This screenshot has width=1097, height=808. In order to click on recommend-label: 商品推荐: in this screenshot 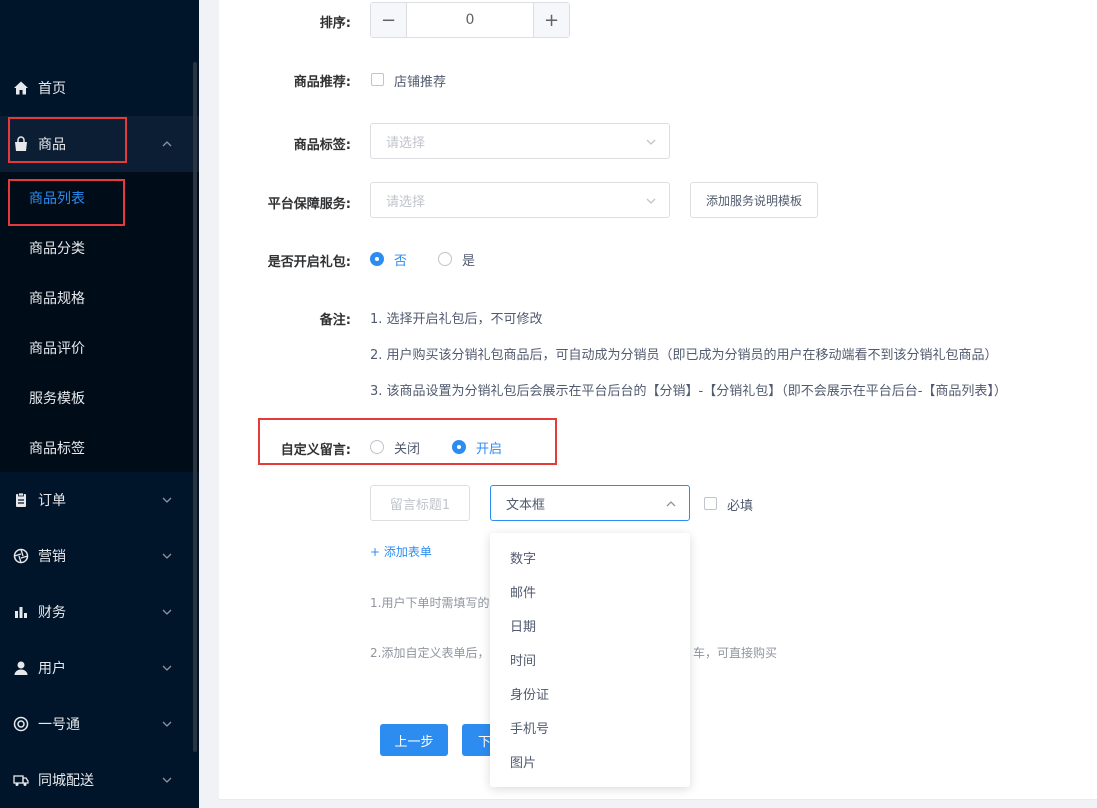, I will do `click(322, 82)`.